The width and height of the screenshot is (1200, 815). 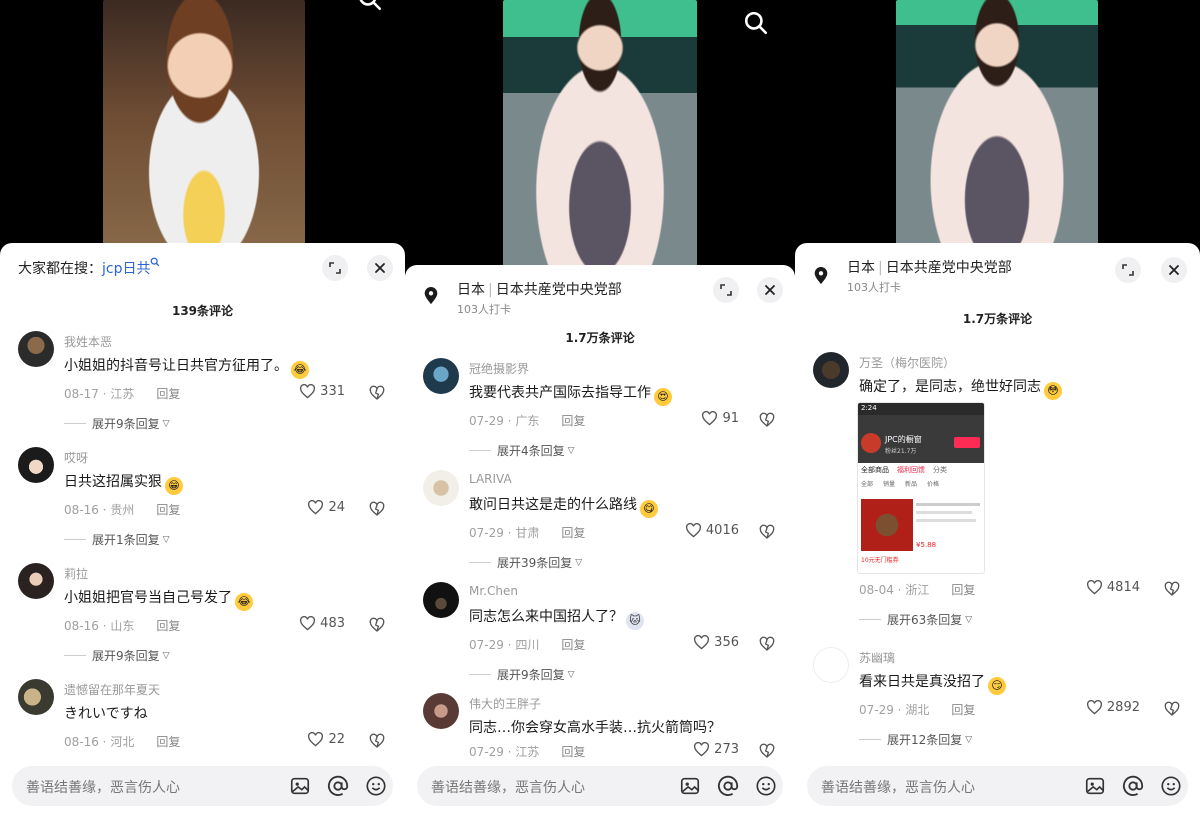 I want to click on heart-icon, so click(x=702, y=642).